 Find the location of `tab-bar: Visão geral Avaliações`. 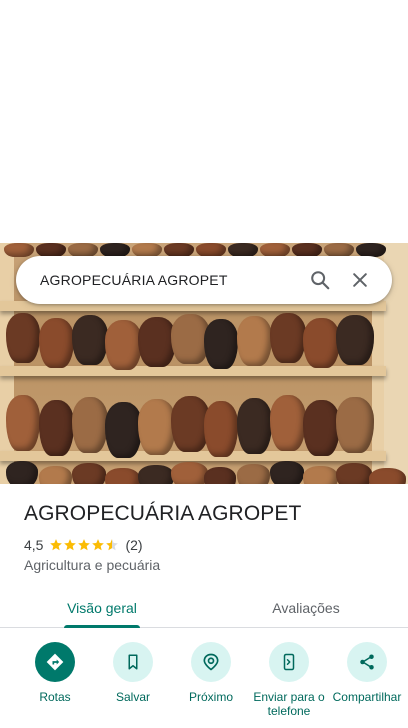

tab-bar: Visão geral Avaliações is located at coordinates (204, 608).